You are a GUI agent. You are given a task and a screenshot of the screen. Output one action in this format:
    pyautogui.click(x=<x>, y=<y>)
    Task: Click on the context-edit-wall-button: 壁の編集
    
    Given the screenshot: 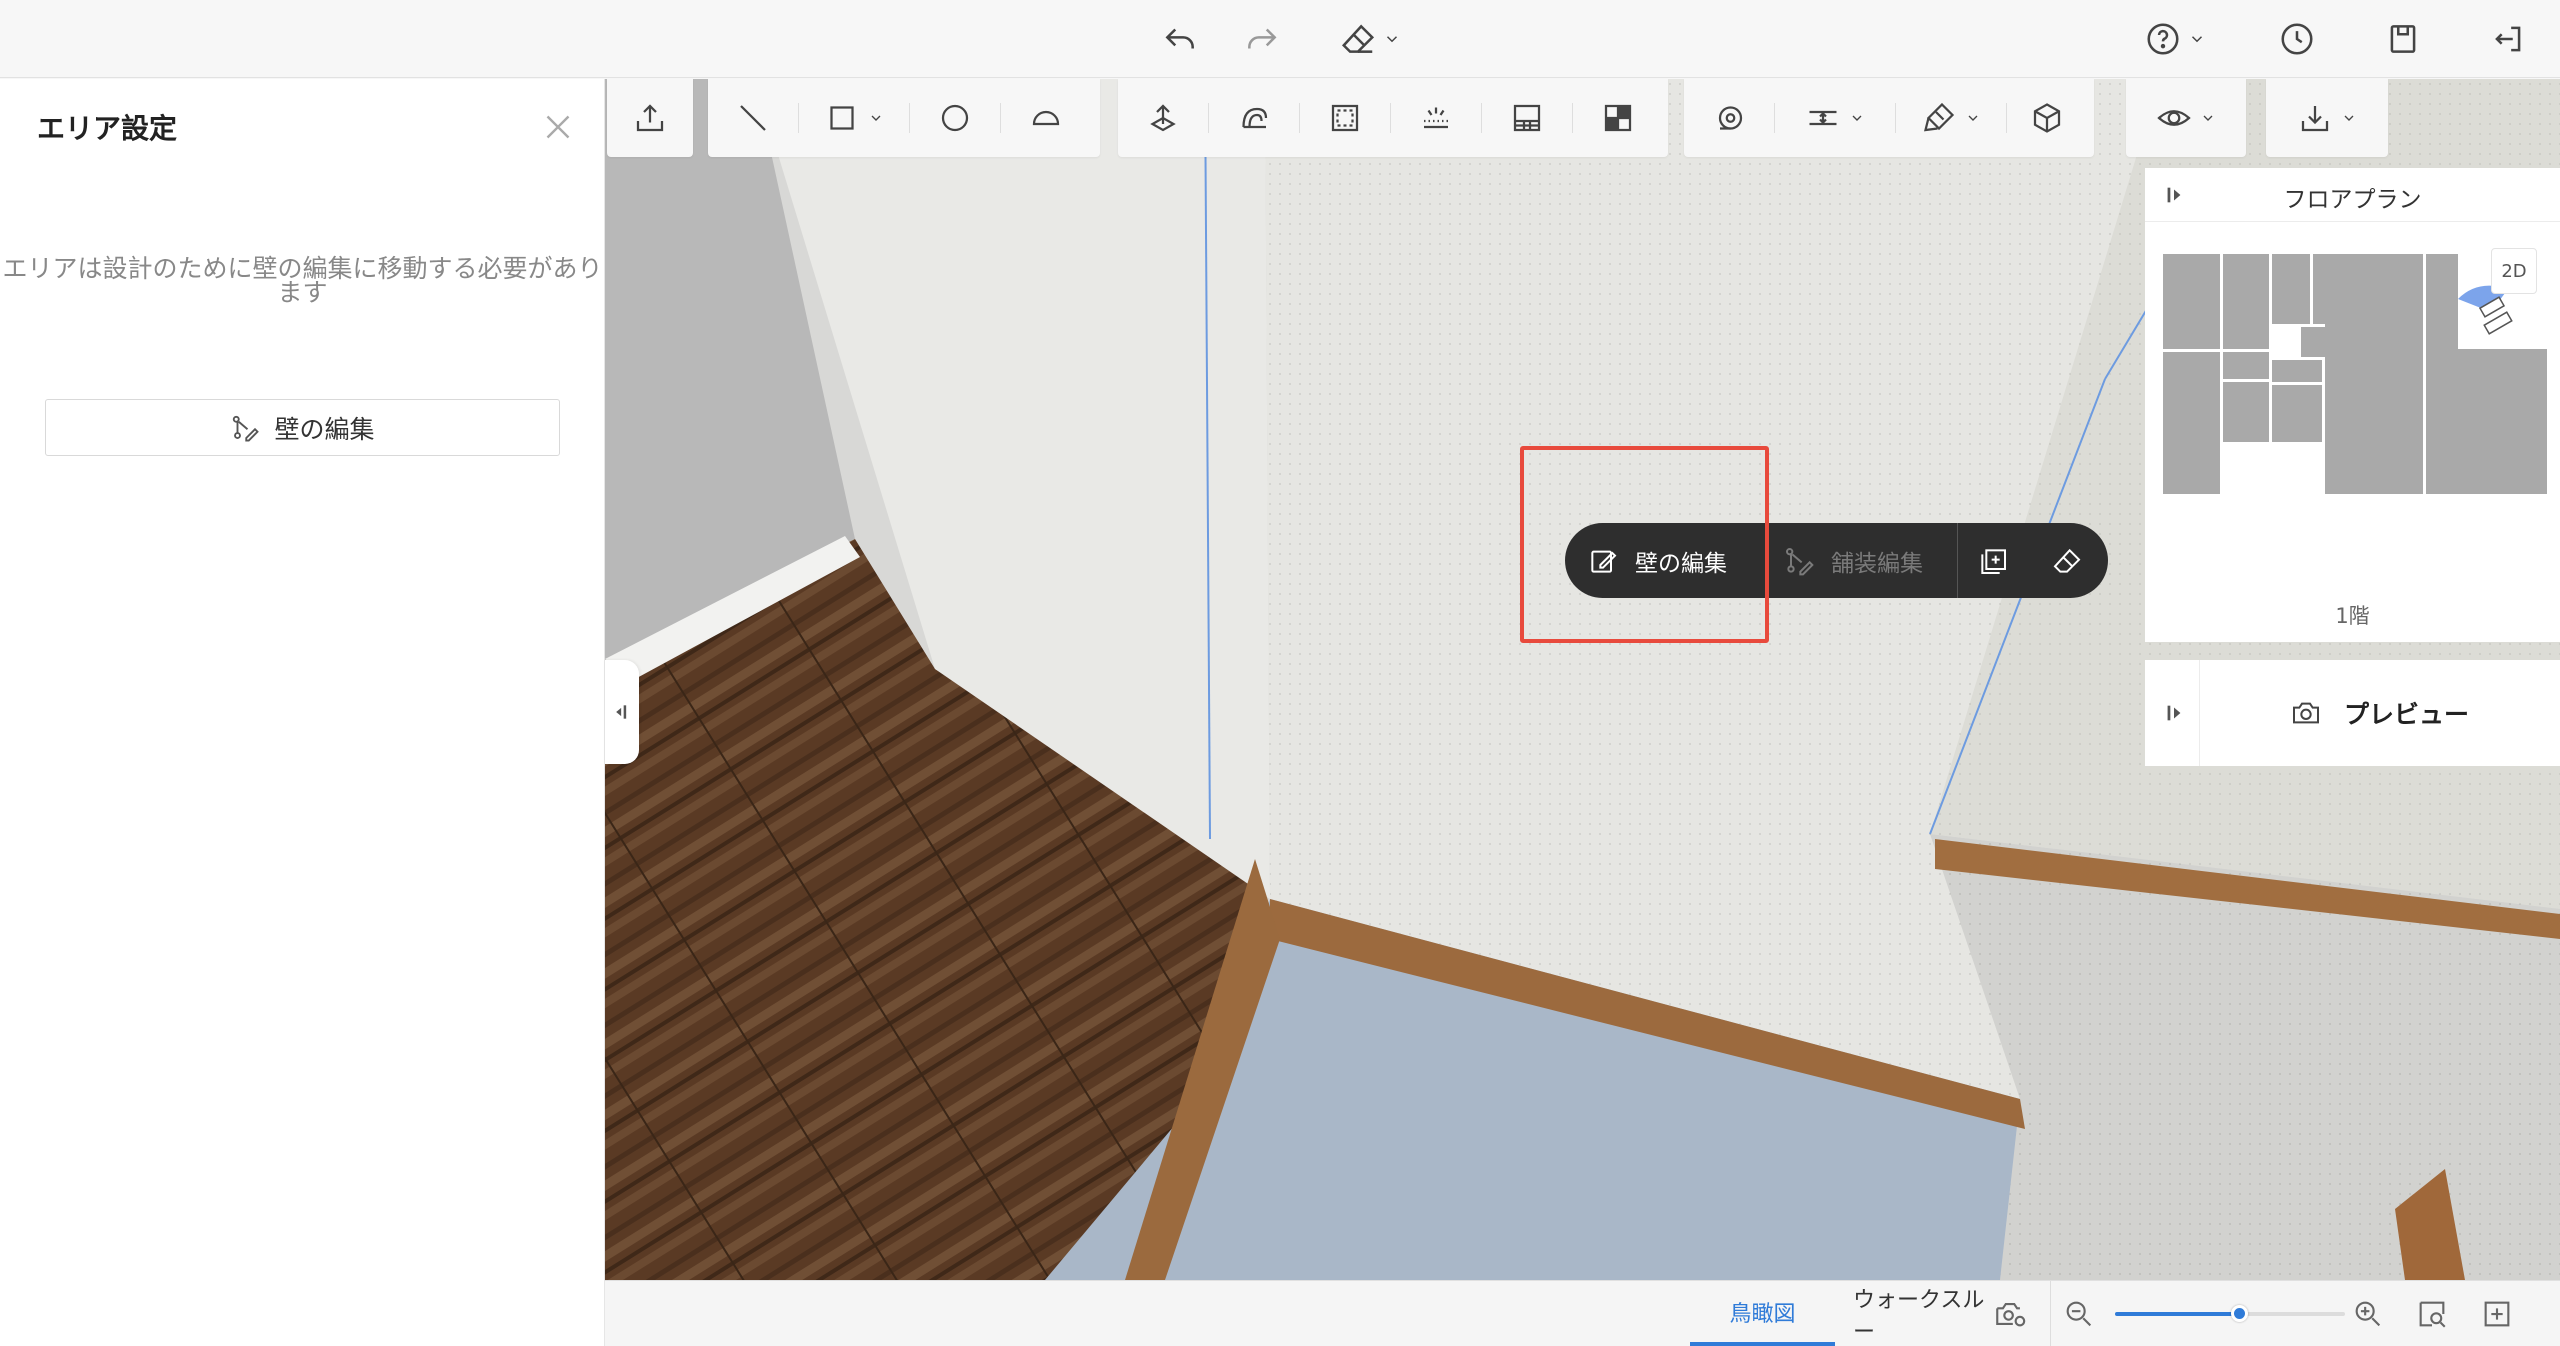 What is the action you would take?
    pyautogui.click(x=1657, y=560)
    